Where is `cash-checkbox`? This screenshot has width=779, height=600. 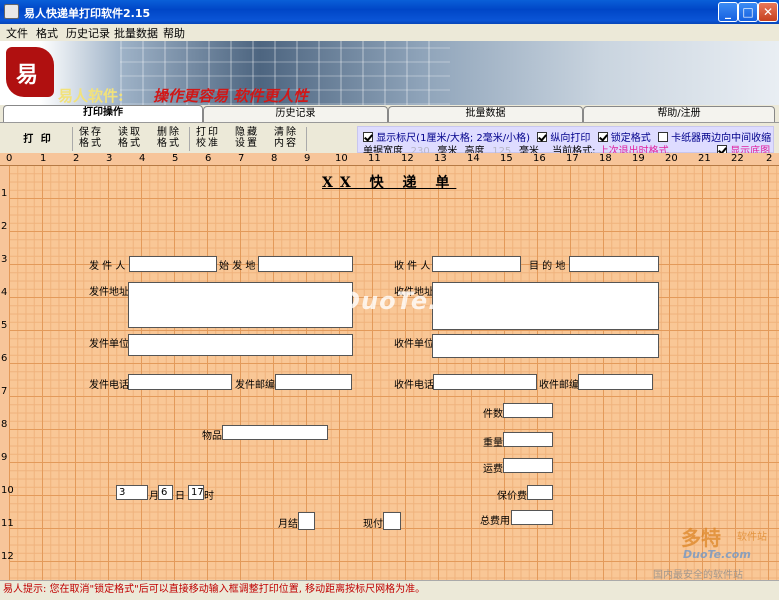 cash-checkbox is located at coordinates (392, 521).